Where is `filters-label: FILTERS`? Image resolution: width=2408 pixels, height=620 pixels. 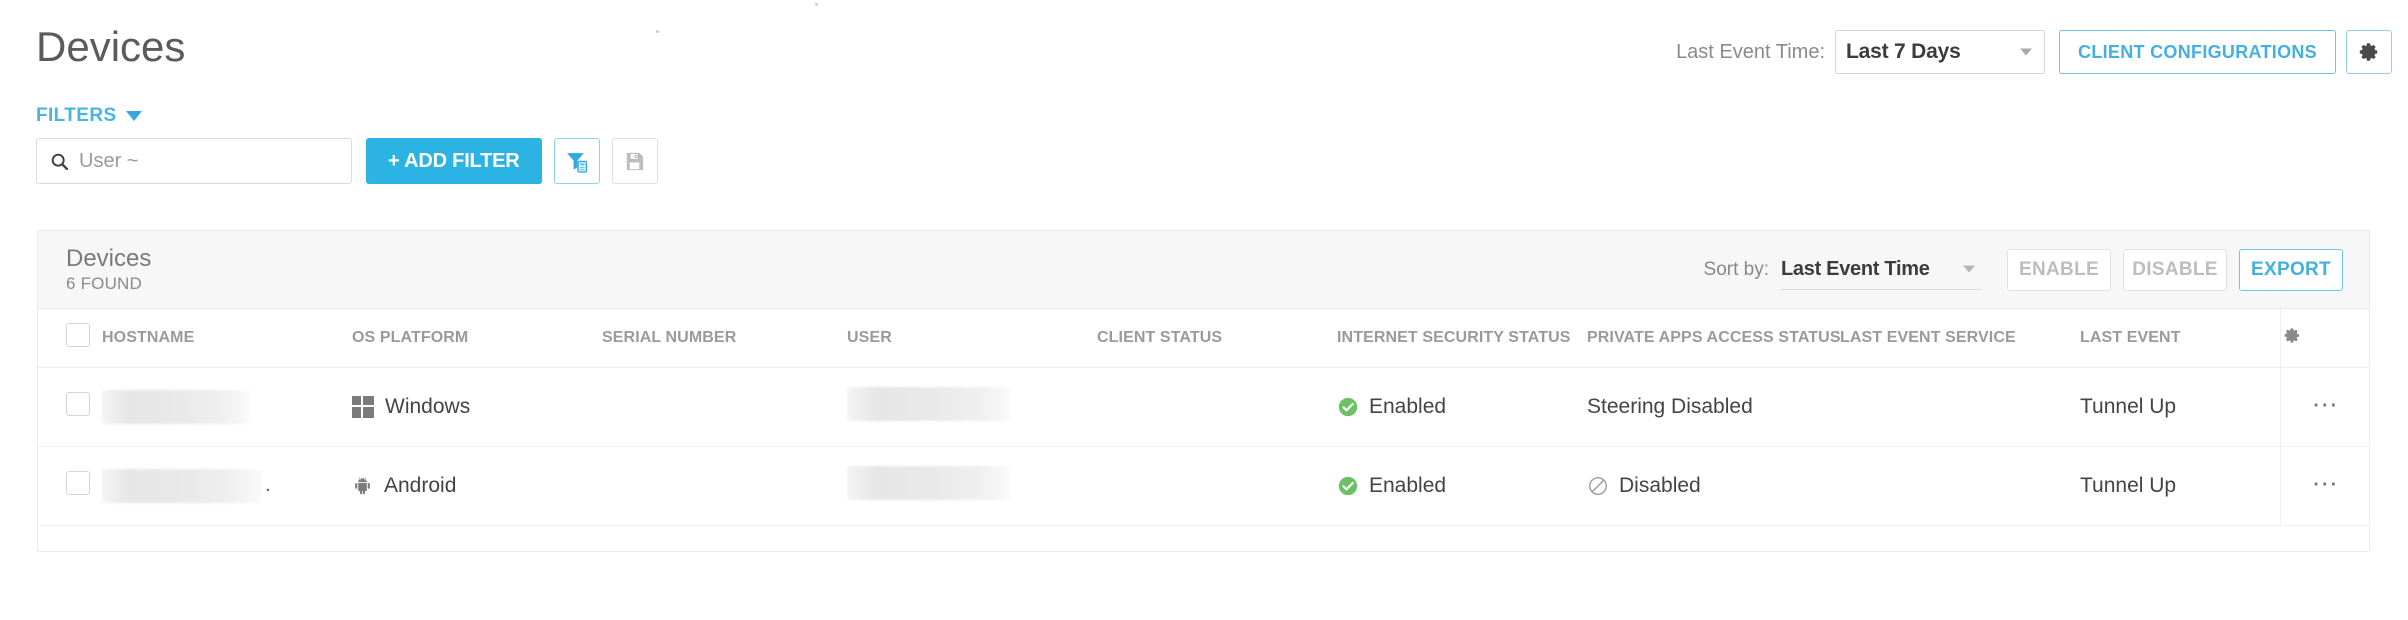
filters-label: FILTERS is located at coordinates (76, 115).